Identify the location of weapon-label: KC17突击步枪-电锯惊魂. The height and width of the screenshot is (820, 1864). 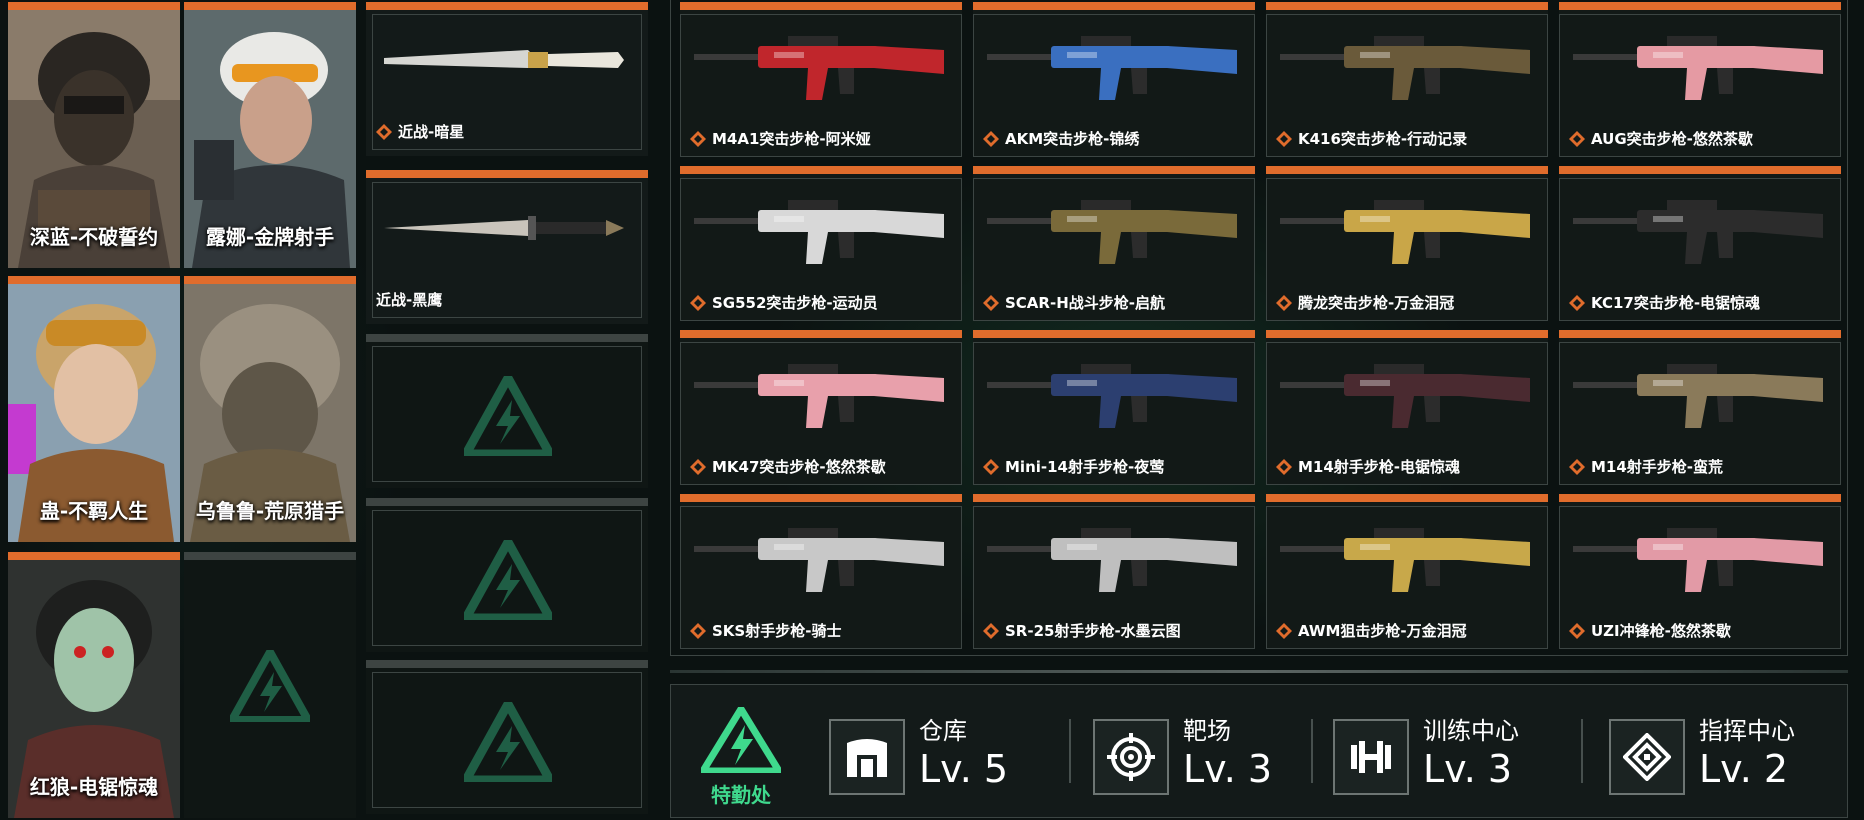
(1664, 302).